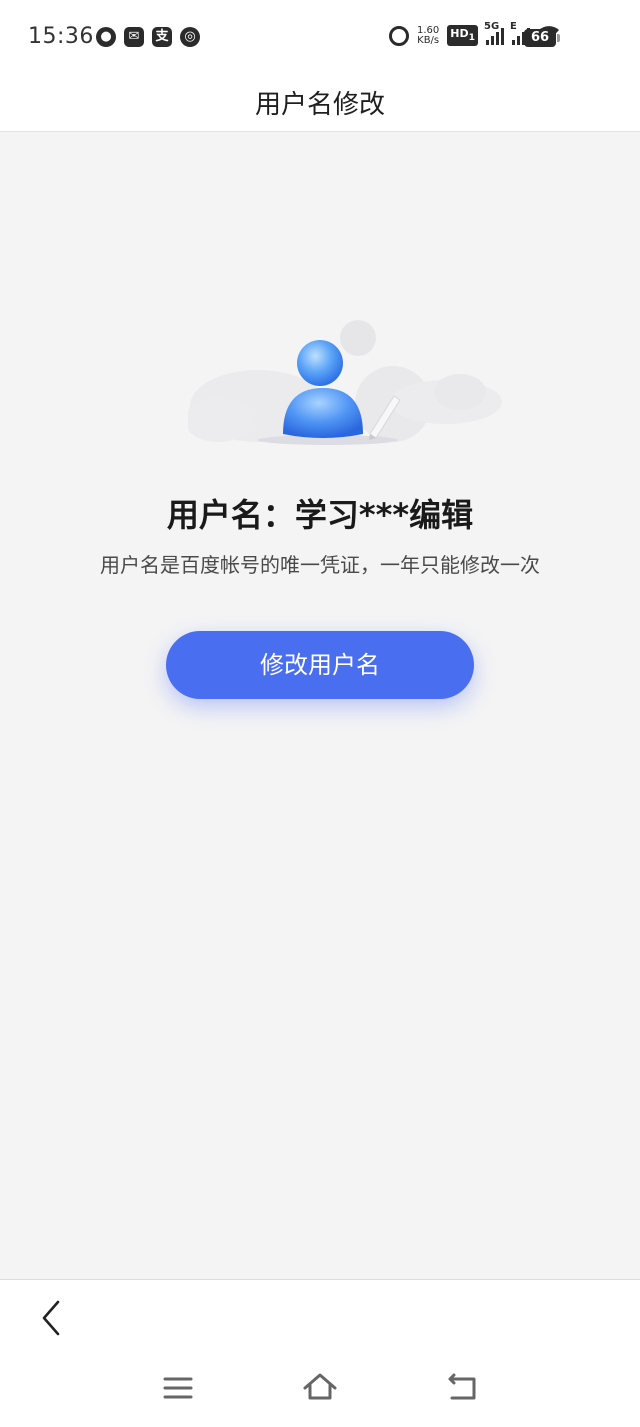 This screenshot has width=640, height=1427. What do you see at coordinates (320, 34) in the screenshot?
I see `status-bar: 15:36 ● ✉ 支 ◎ 1.60 KB/s HD1 5G E 66` at bounding box center [320, 34].